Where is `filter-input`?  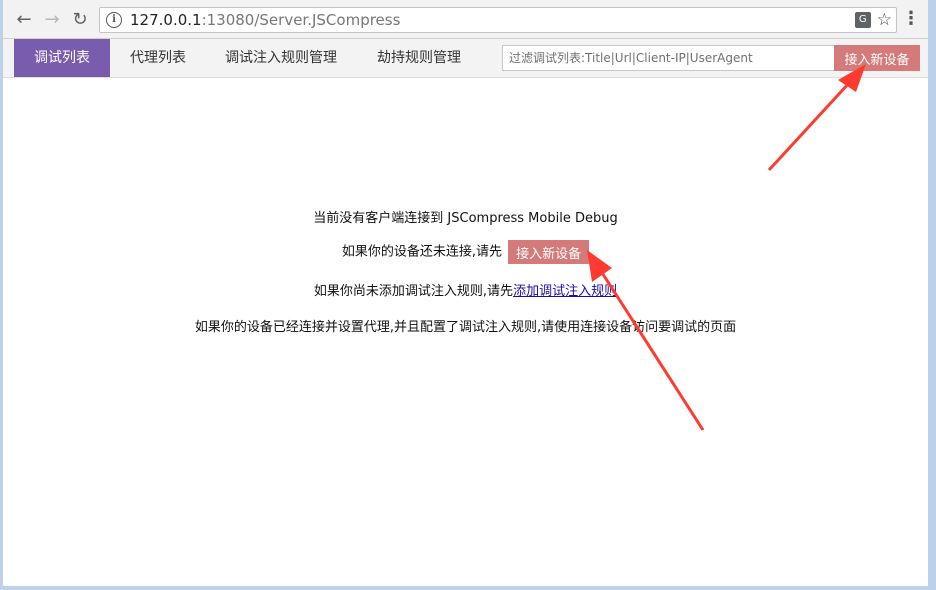 filter-input is located at coordinates (670, 58).